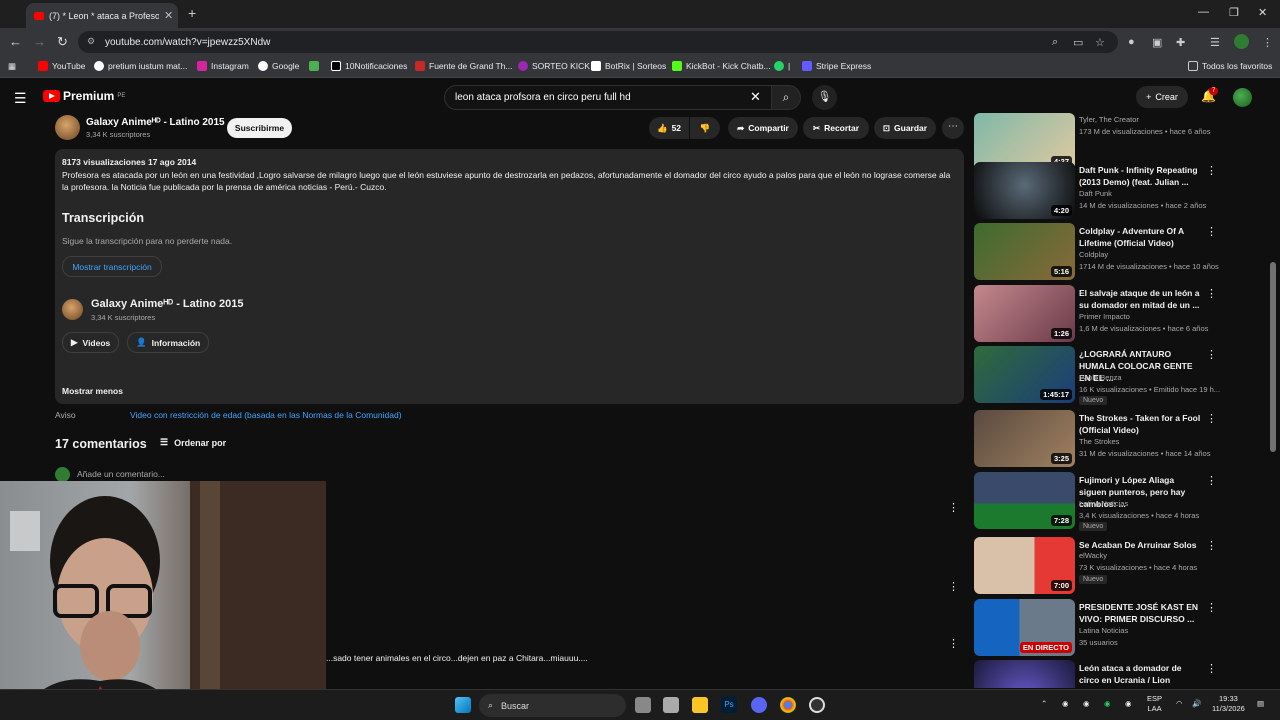 The image size is (1280, 720). I want to click on windows-start-icon, so click(463, 705).